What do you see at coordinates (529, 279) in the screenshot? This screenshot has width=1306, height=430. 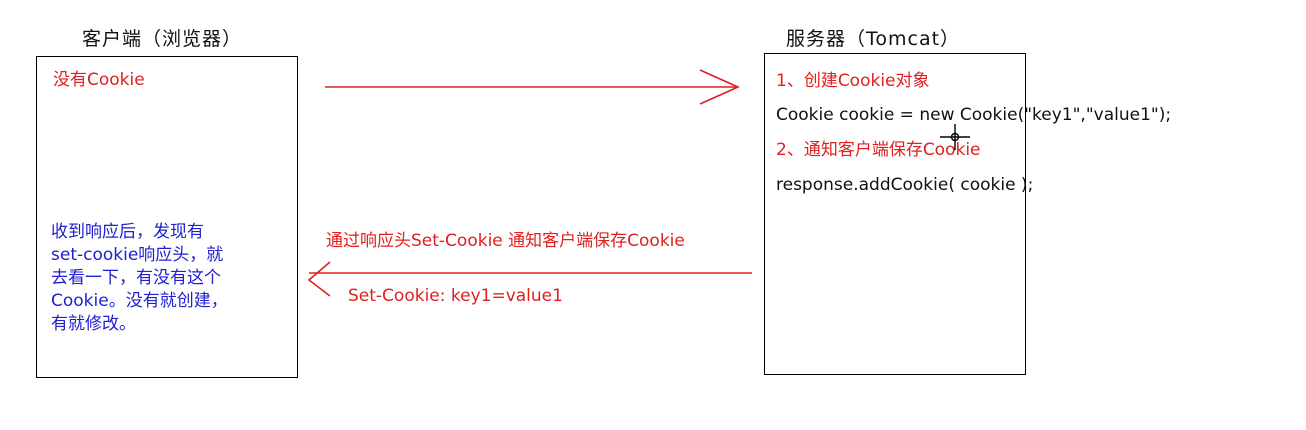 I see `response-arrow` at bounding box center [529, 279].